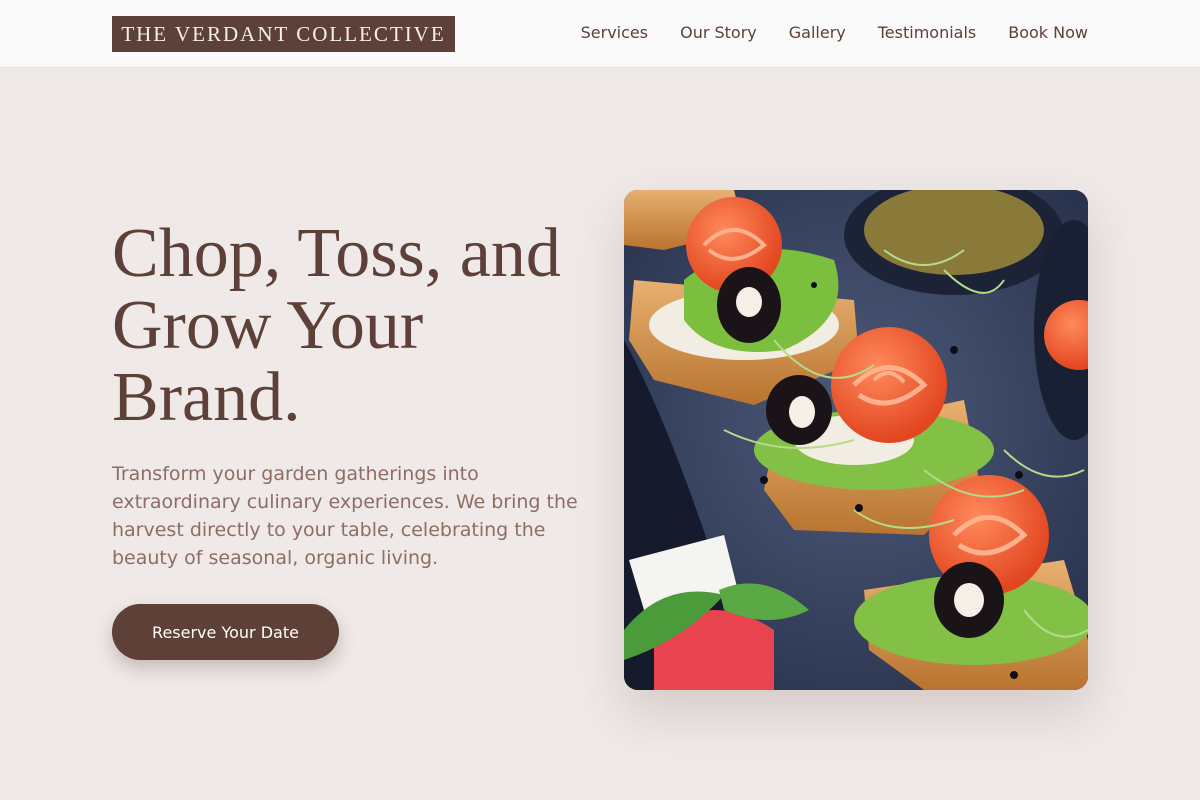 This screenshot has width=1200, height=800. I want to click on nav-link-our-story: Our Story, so click(718, 33).